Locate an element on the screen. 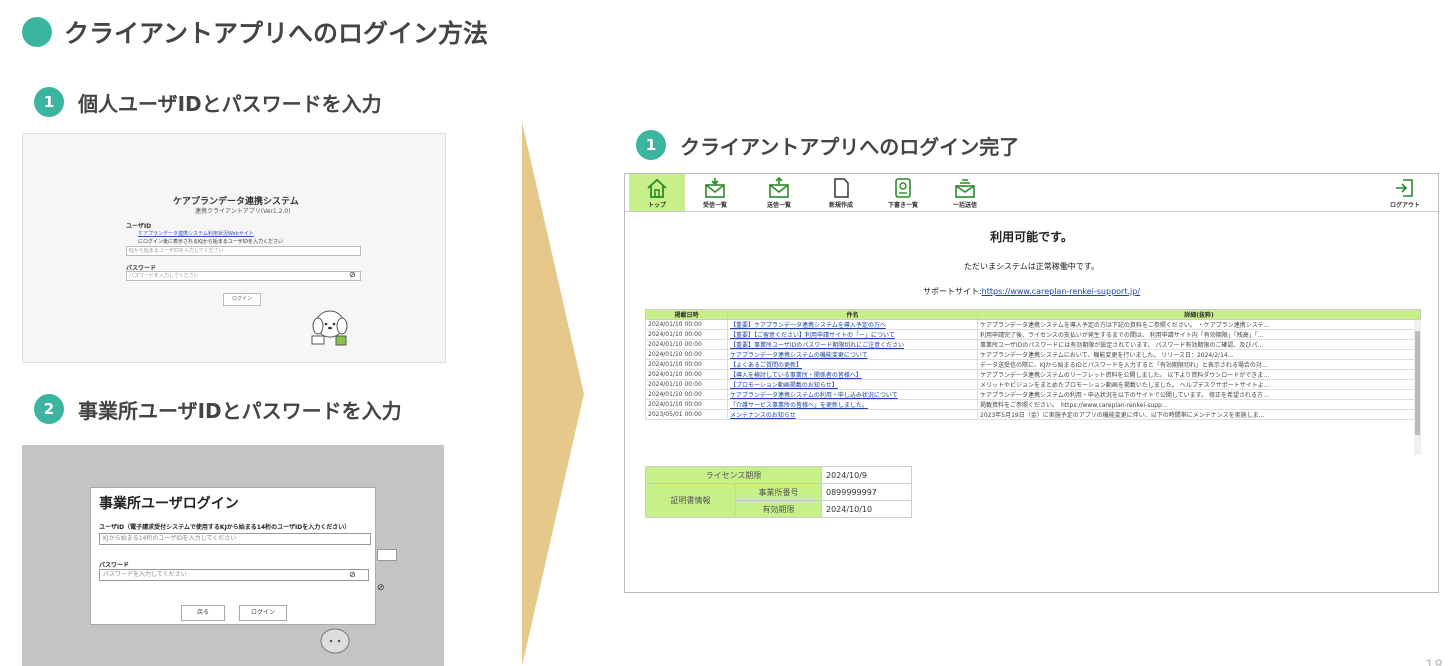 The height and width of the screenshot is (666, 1453). toolbar-label: 新規作成 is located at coordinates (840, 205).